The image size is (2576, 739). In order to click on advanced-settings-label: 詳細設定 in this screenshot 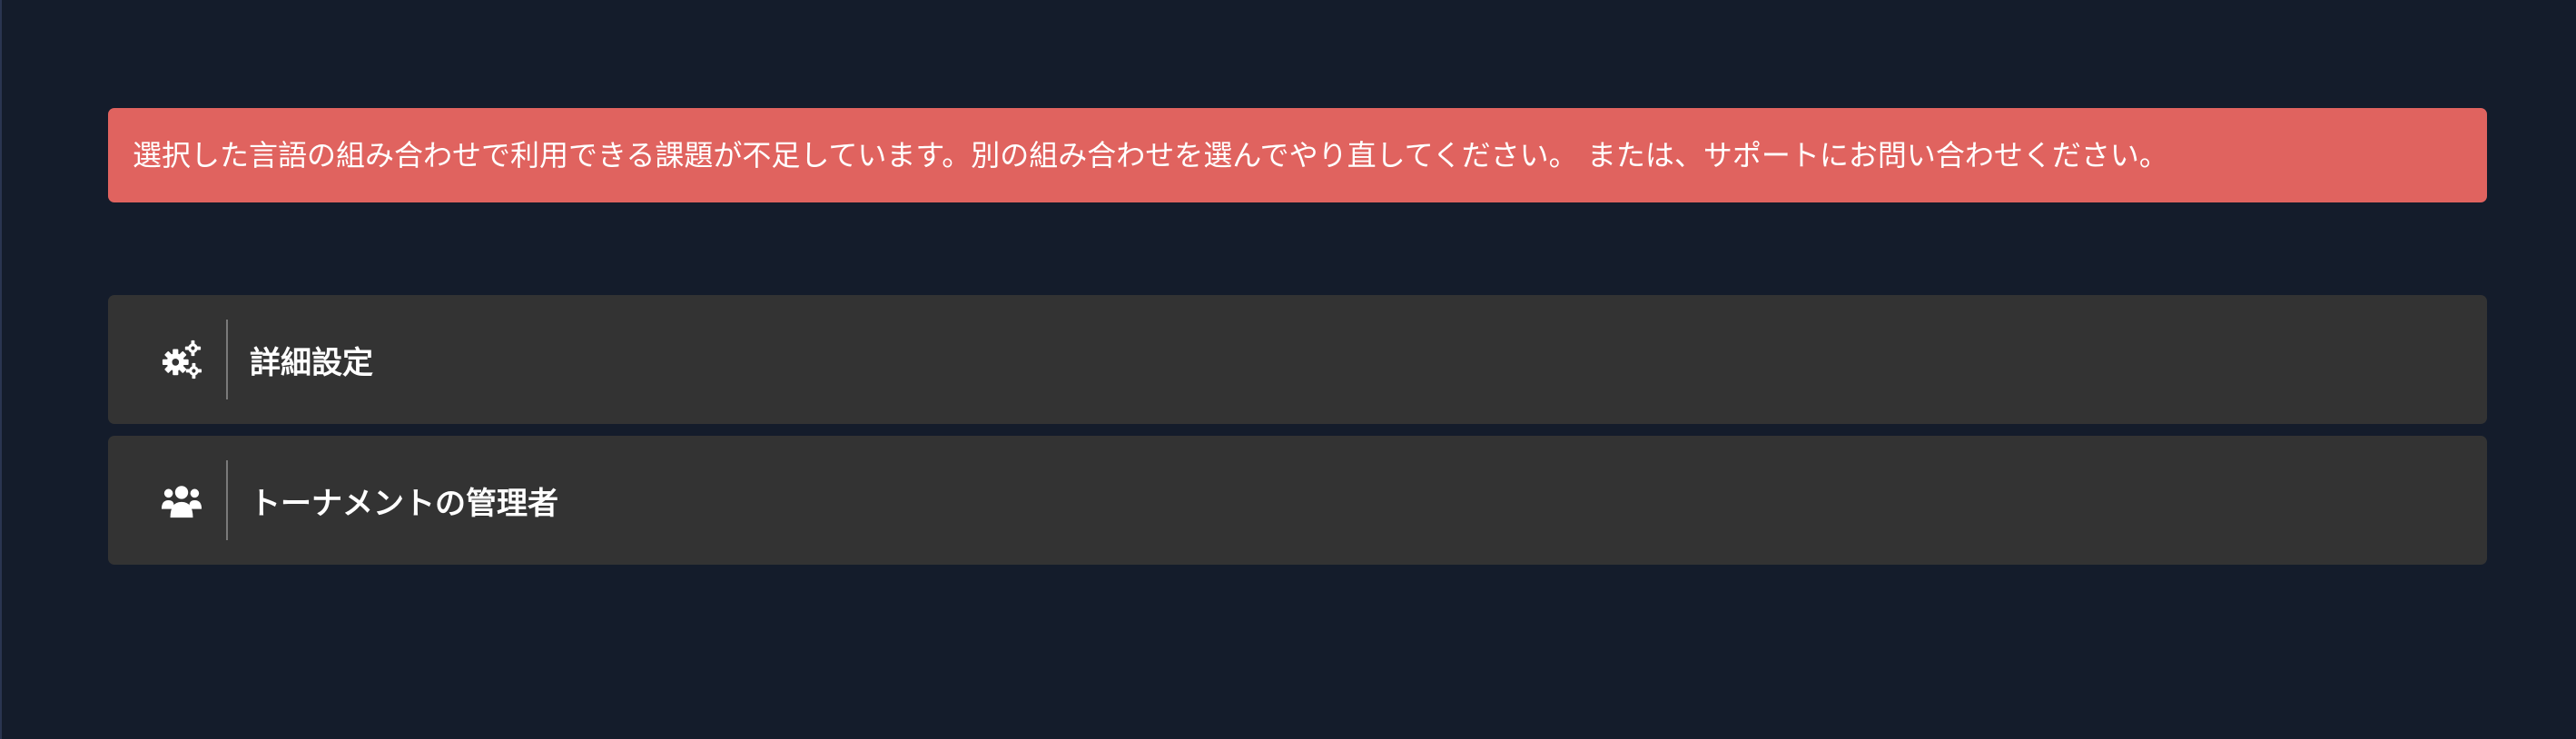, I will do `click(311, 362)`.